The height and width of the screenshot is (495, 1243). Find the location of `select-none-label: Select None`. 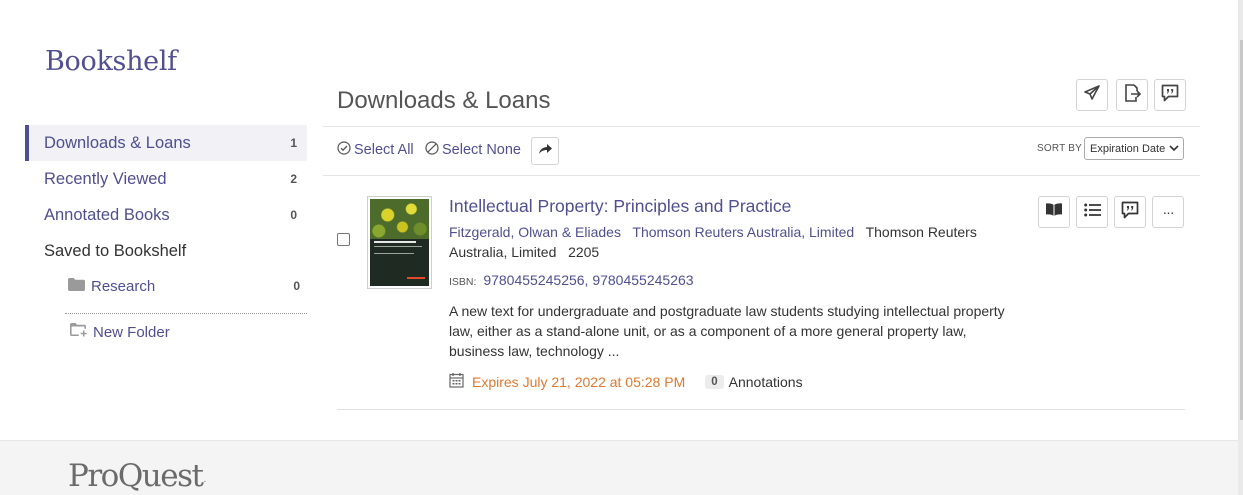

select-none-label: Select None is located at coordinates (481, 150).